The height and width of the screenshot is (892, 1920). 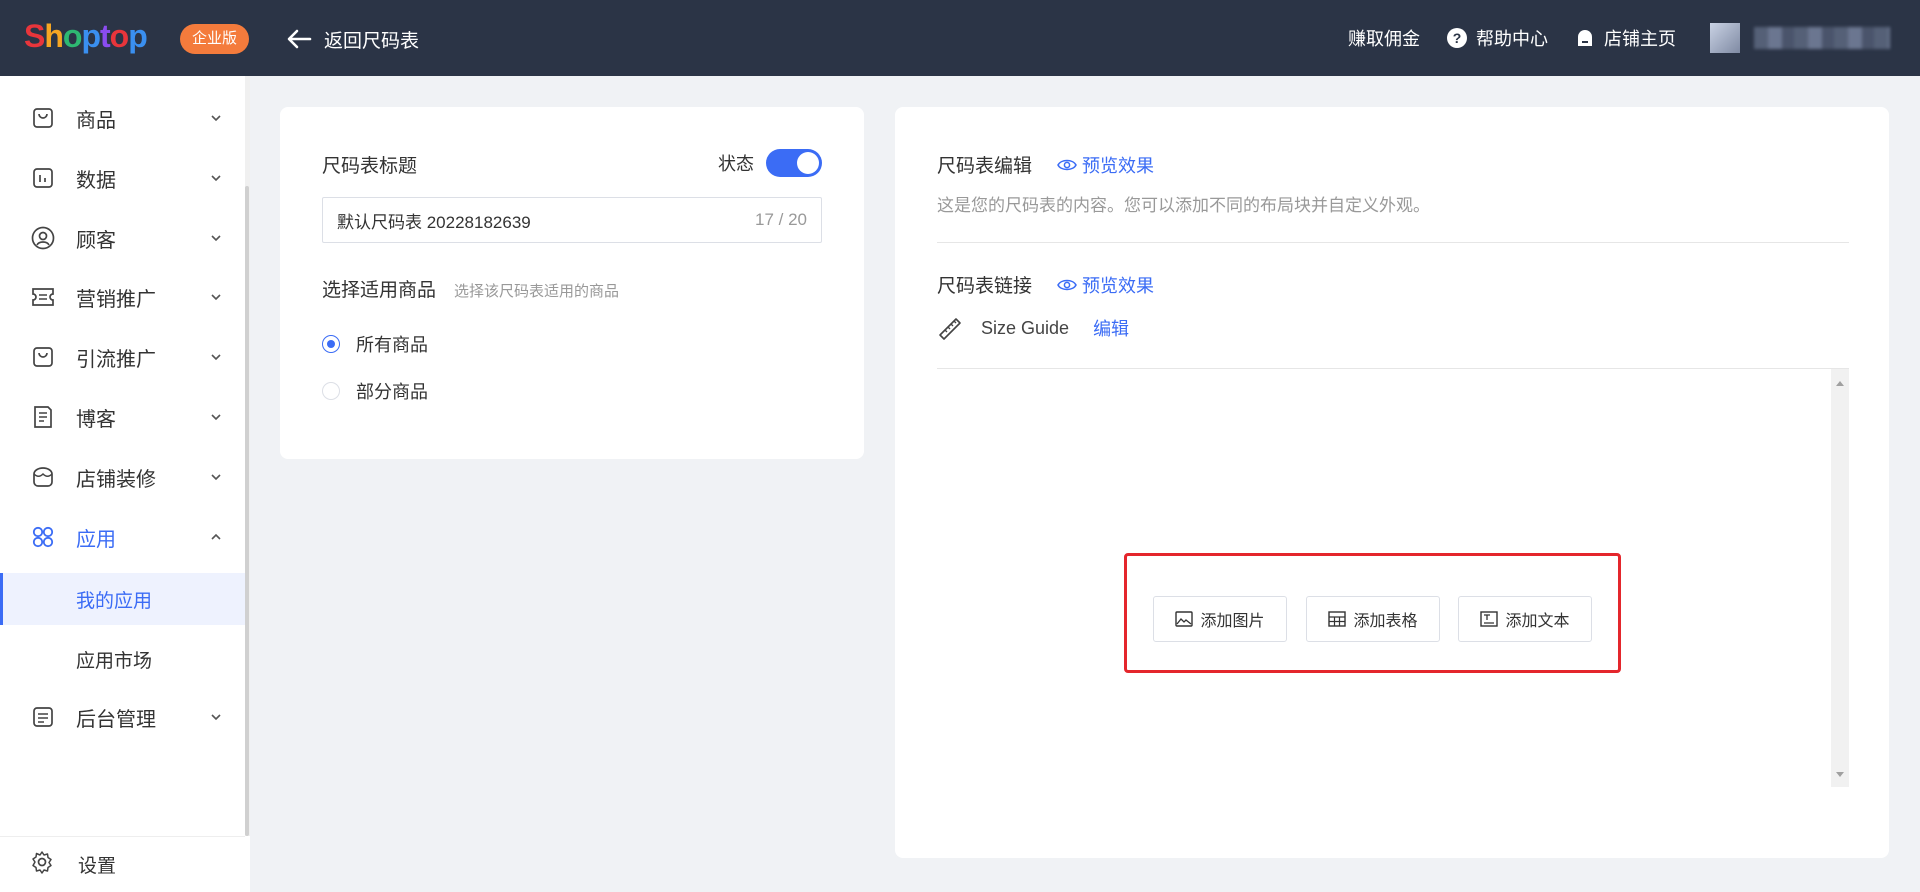 What do you see at coordinates (138, 36) in the screenshot?
I see `logo-letter: p` at bounding box center [138, 36].